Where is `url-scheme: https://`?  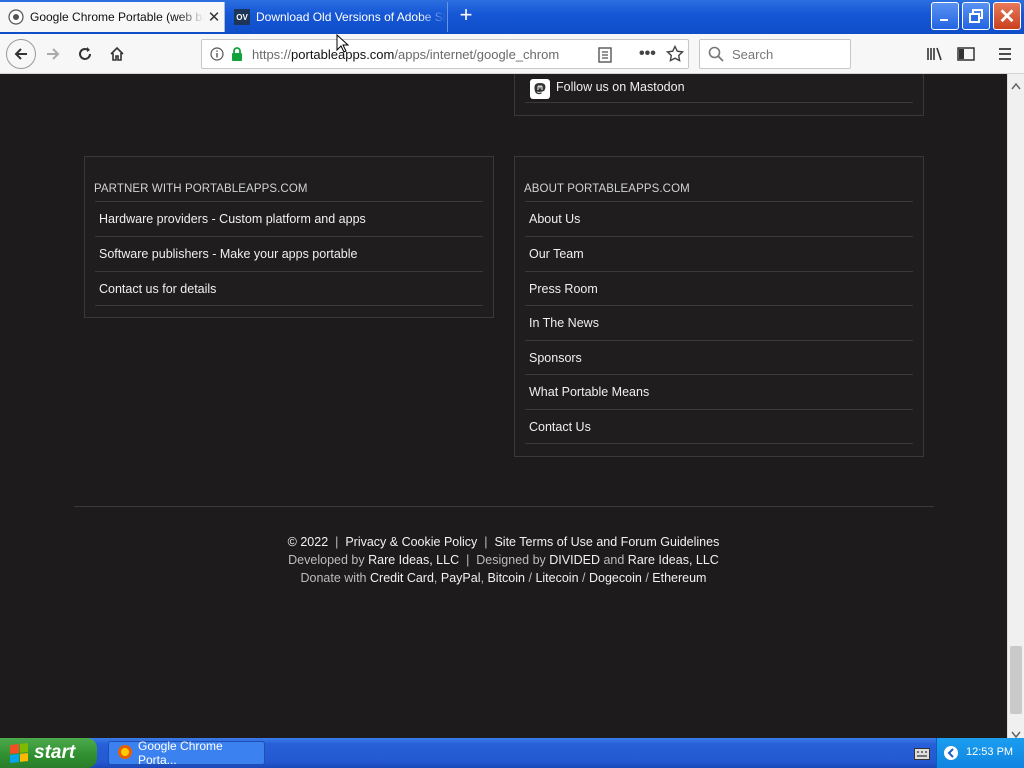 url-scheme: https:// is located at coordinates (272, 54).